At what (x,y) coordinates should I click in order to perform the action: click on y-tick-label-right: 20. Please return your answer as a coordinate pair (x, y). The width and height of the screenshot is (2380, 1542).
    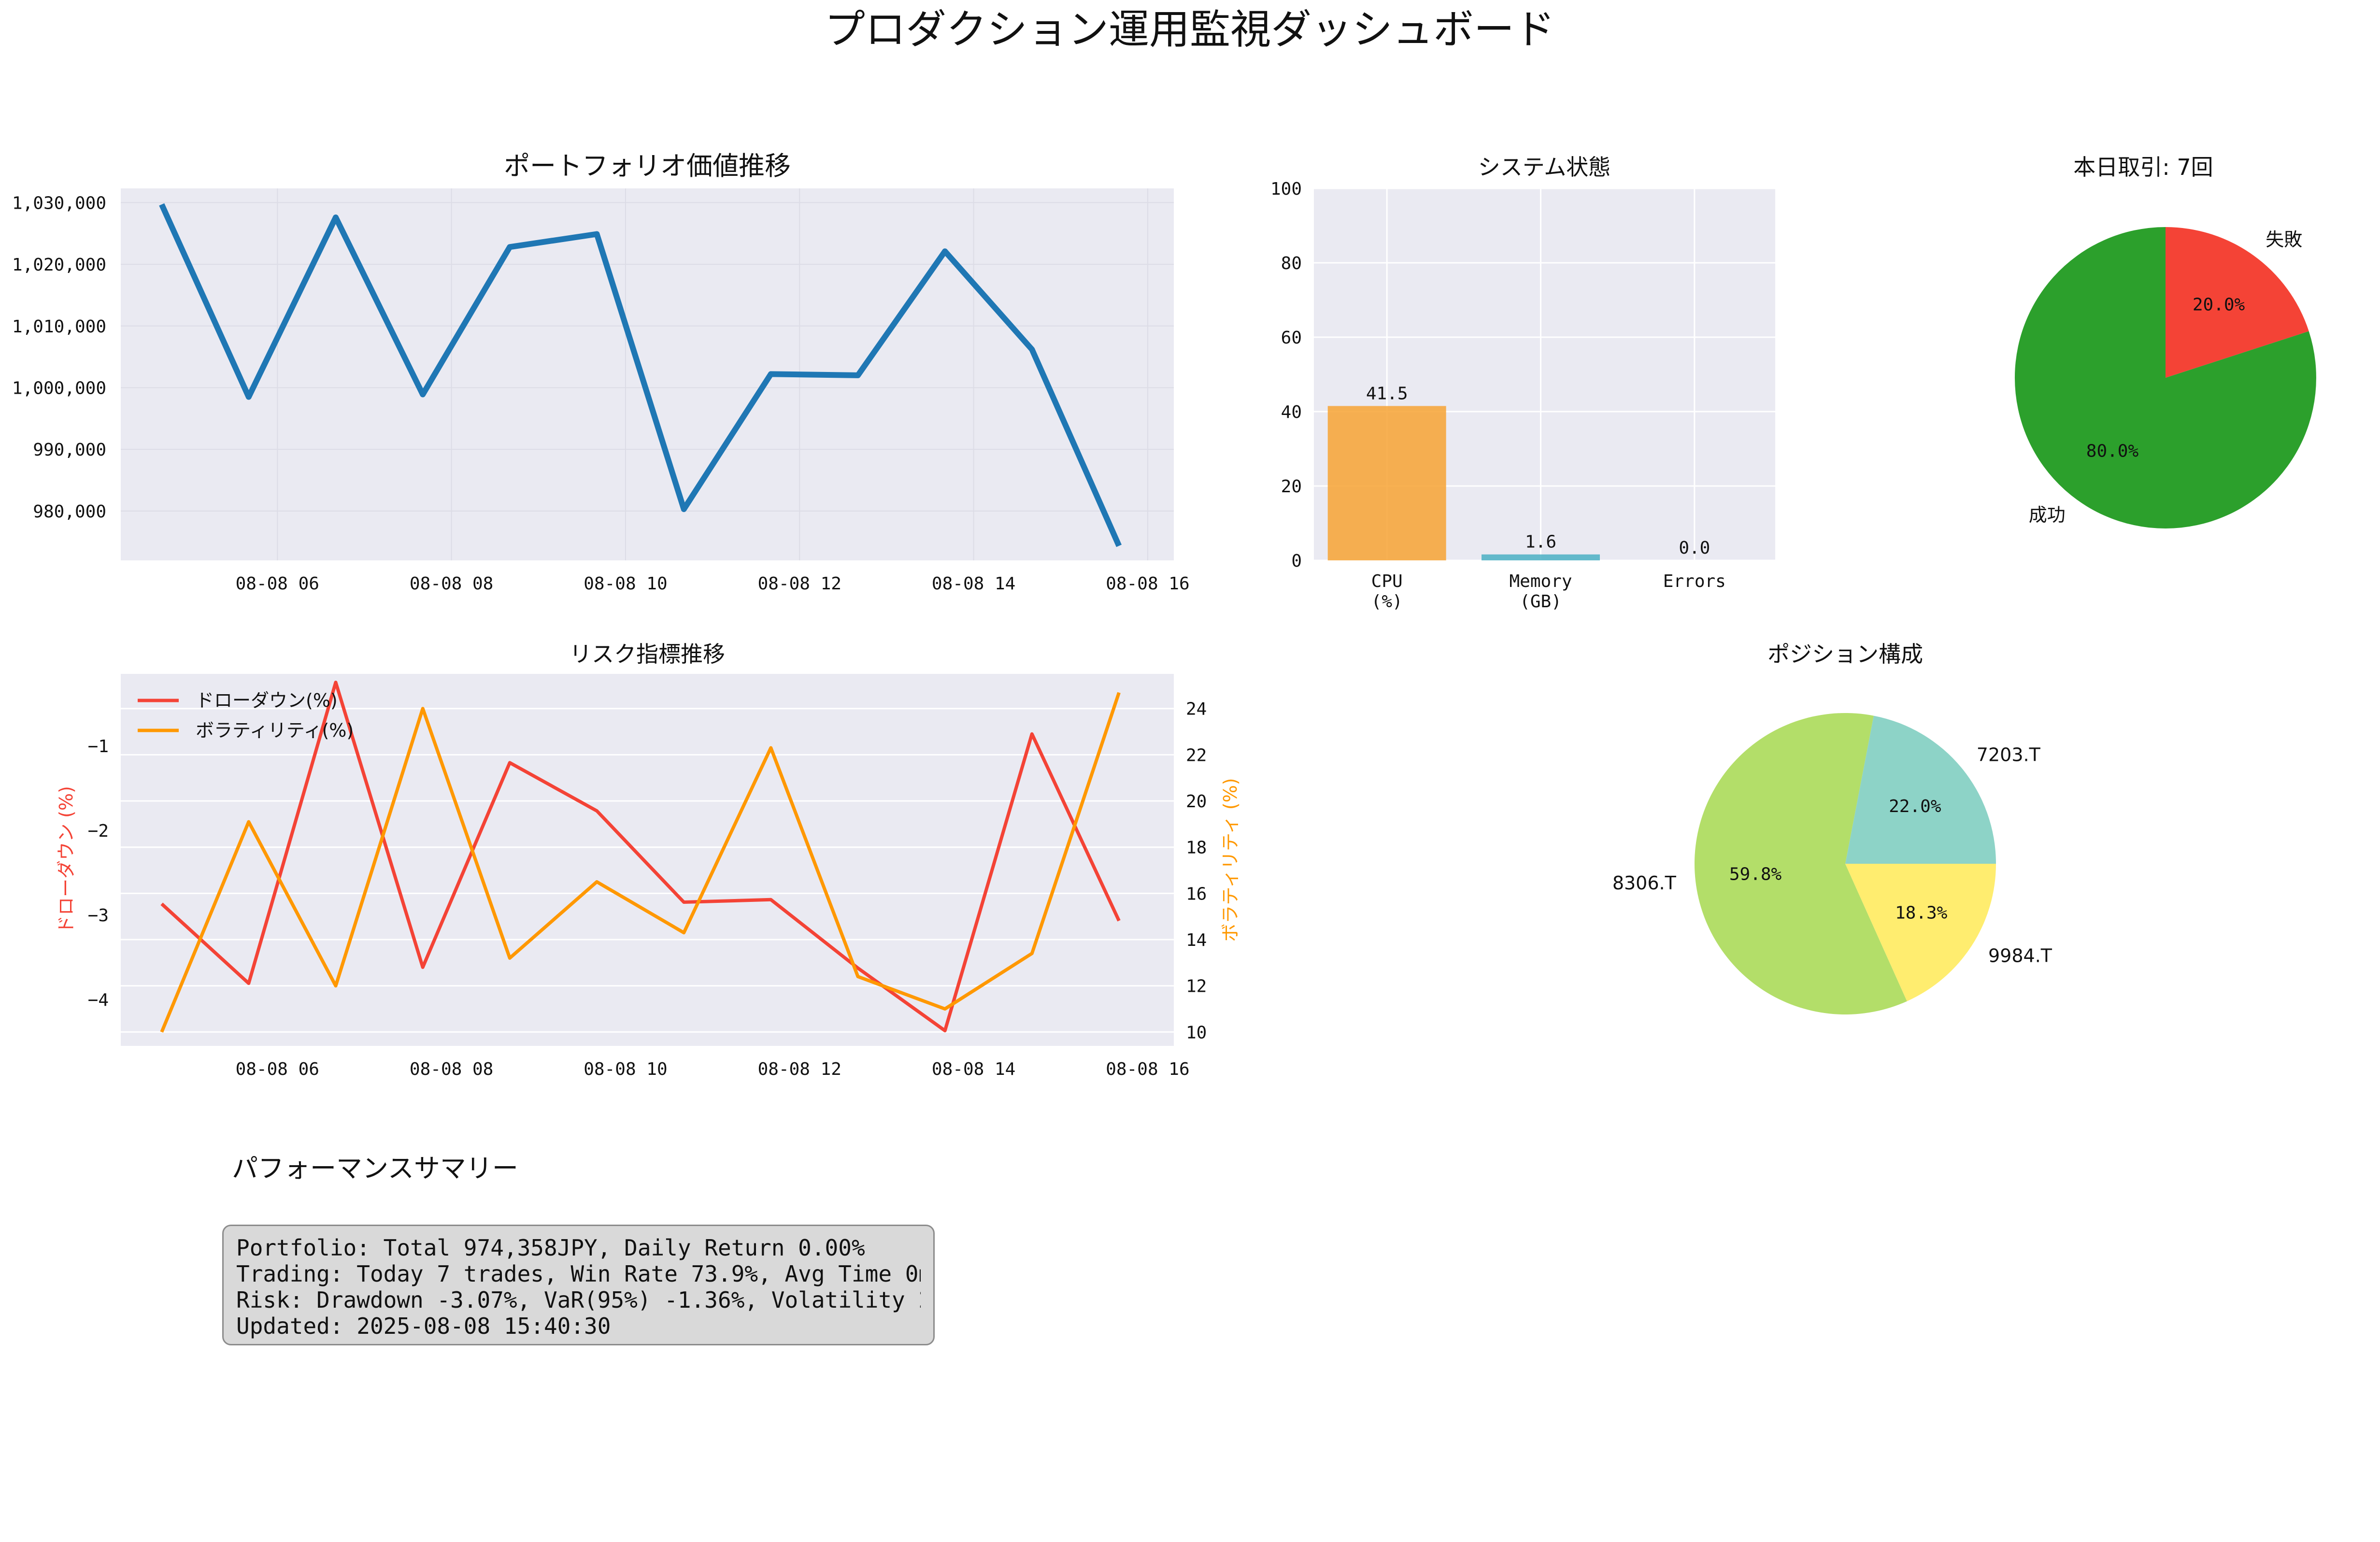
    Looking at the image, I should click on (1196, 802).